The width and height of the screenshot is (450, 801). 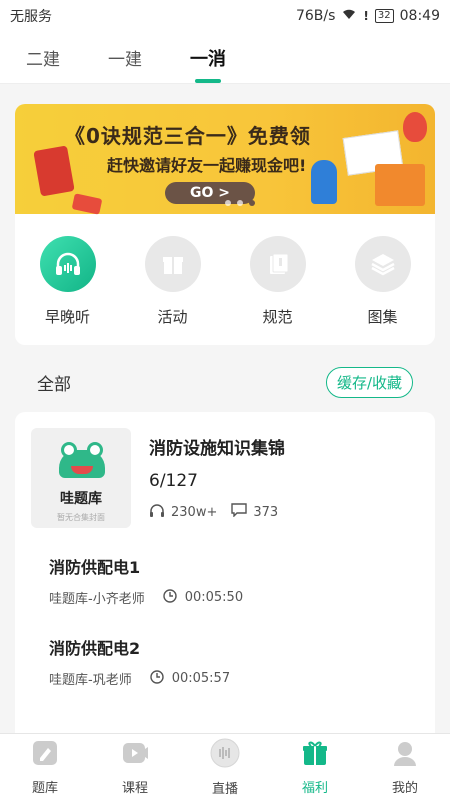 I want to click on status-indicators: 76B/s ! 32 08:49, so click(x=368, y=16).